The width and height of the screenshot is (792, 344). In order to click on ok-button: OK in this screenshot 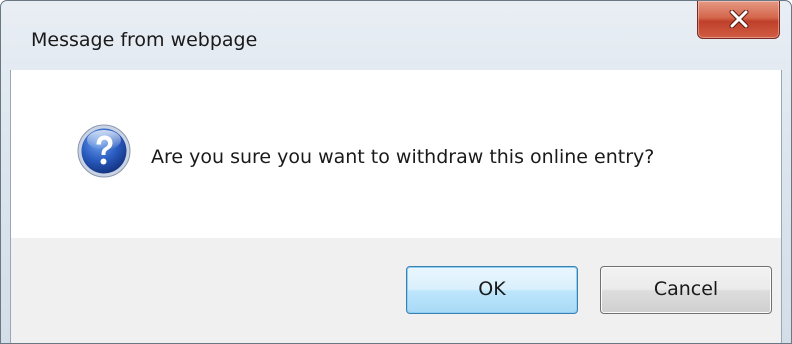, I will do `click(492, 290)`.